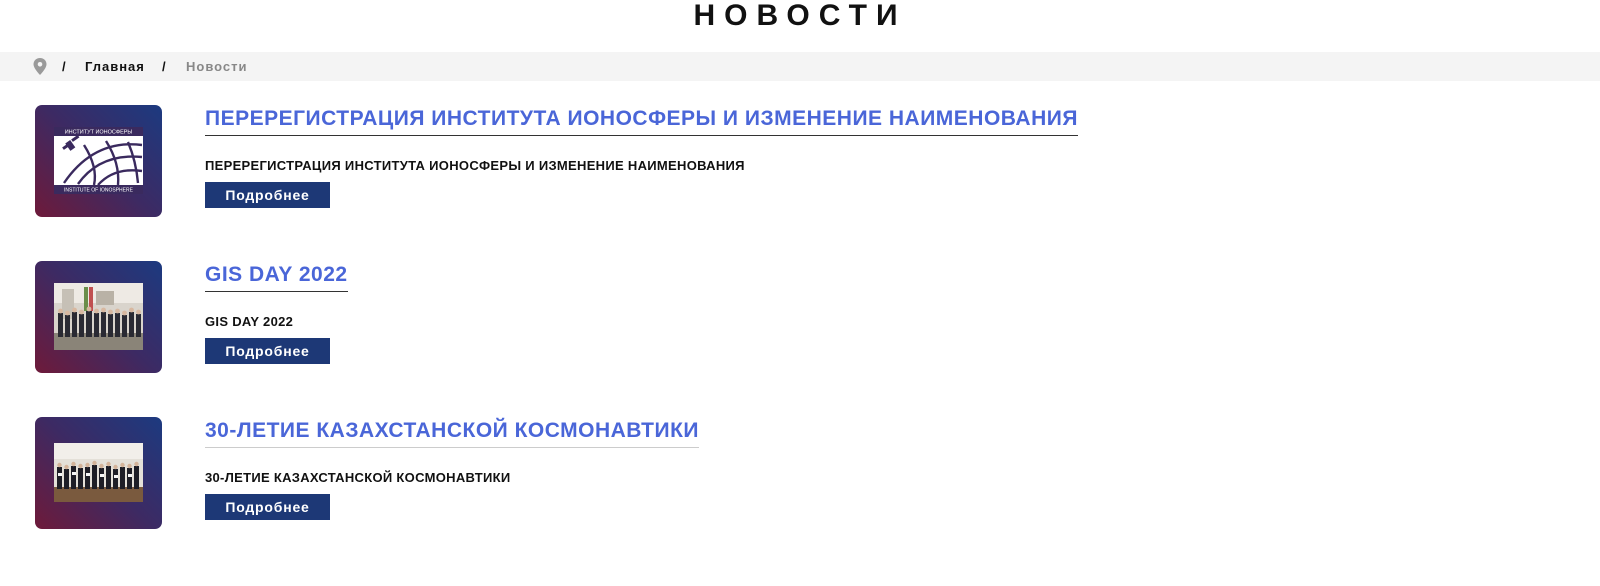 The width and height of the screenshot is (1600, 586). Describe the element at coordinates (99, 191) in the screenshot. I see `logo-bottom-text: INSTITUTE OF IONOSPHERE` at that location.